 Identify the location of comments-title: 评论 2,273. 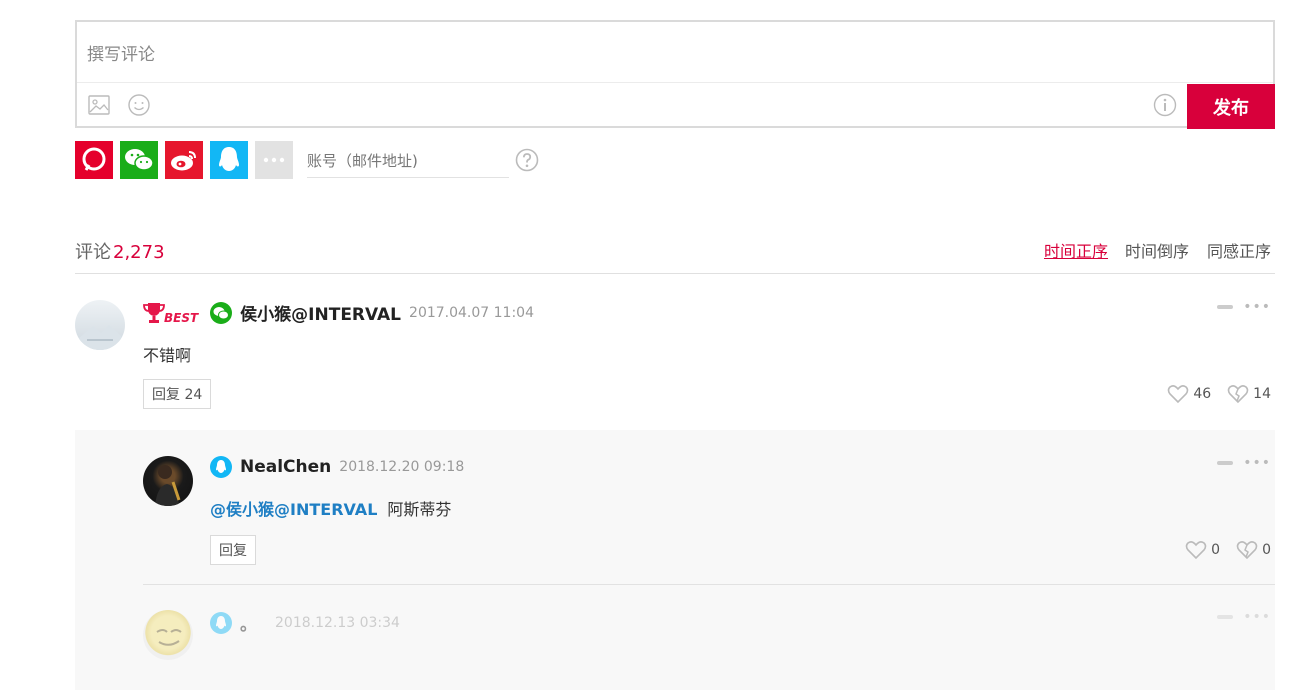
(120, 251).